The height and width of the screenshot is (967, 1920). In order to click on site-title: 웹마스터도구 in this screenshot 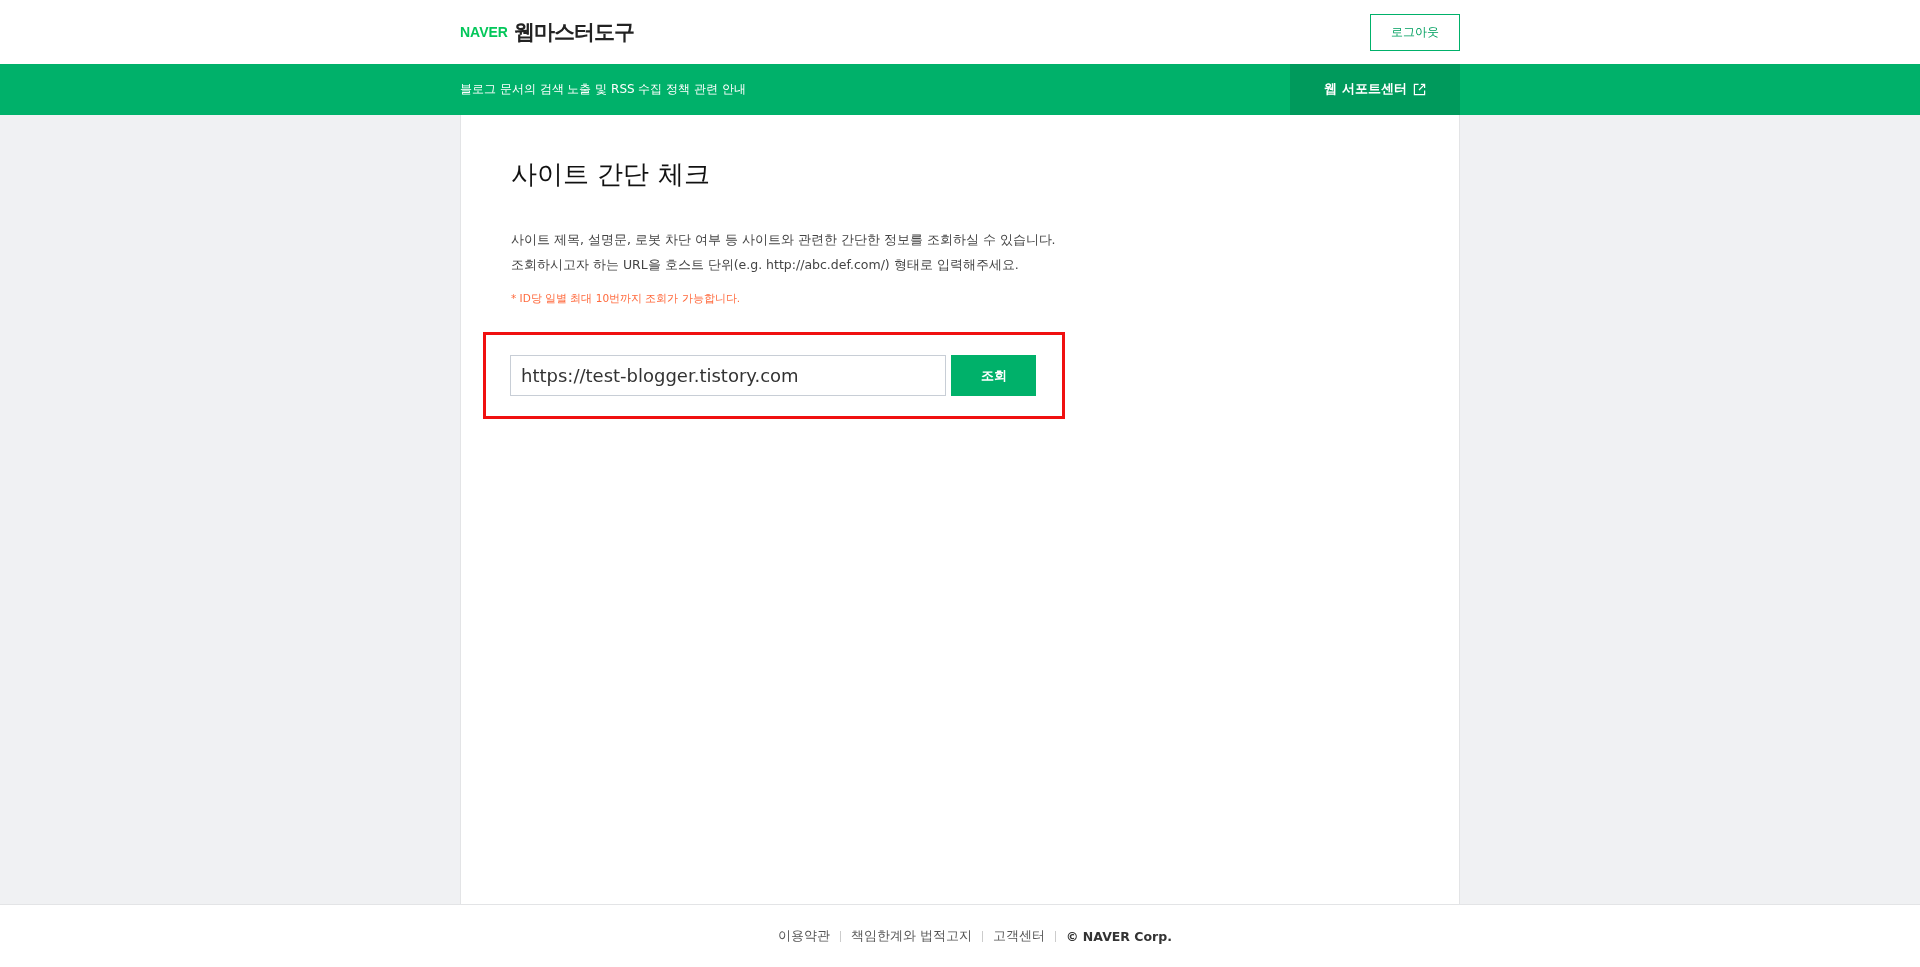, I will do `click(573, 32)`.